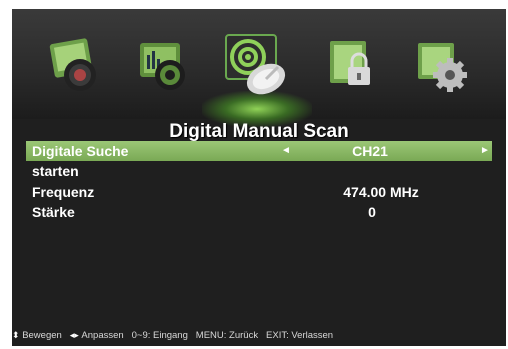  I want to click on frequency-row: Frequenz 474.00 MHz, so click(259, 192).